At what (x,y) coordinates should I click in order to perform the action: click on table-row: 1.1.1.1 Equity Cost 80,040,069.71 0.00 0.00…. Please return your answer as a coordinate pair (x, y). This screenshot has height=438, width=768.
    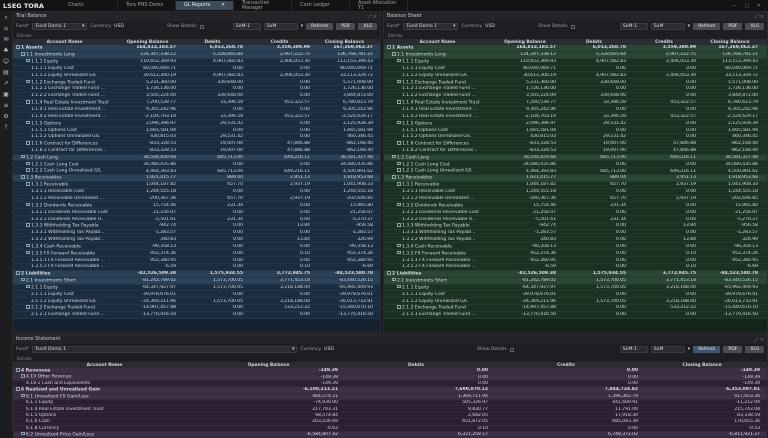
    Looking at the image, I should click on (196, 69).